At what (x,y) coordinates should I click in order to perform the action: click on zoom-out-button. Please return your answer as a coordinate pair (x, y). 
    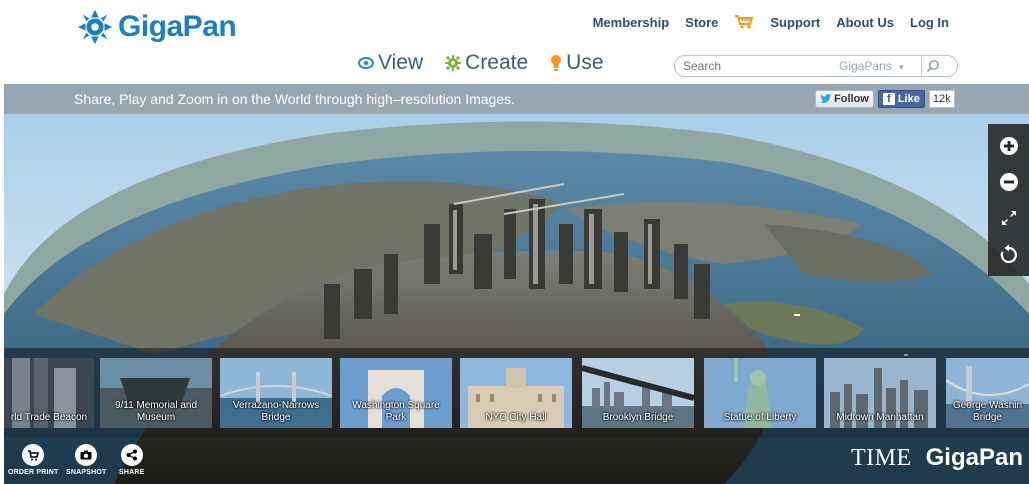
    Looking at the image, I should click on (1009, 182).